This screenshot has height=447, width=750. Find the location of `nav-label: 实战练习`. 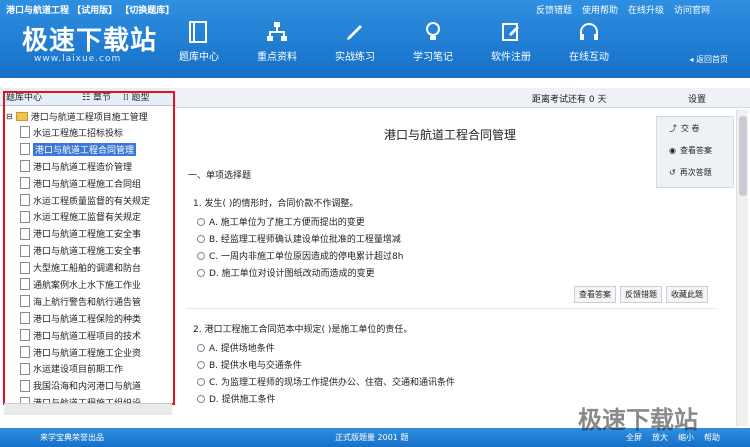

nav-label: 实战练习 is located at coordinates (355, 57).